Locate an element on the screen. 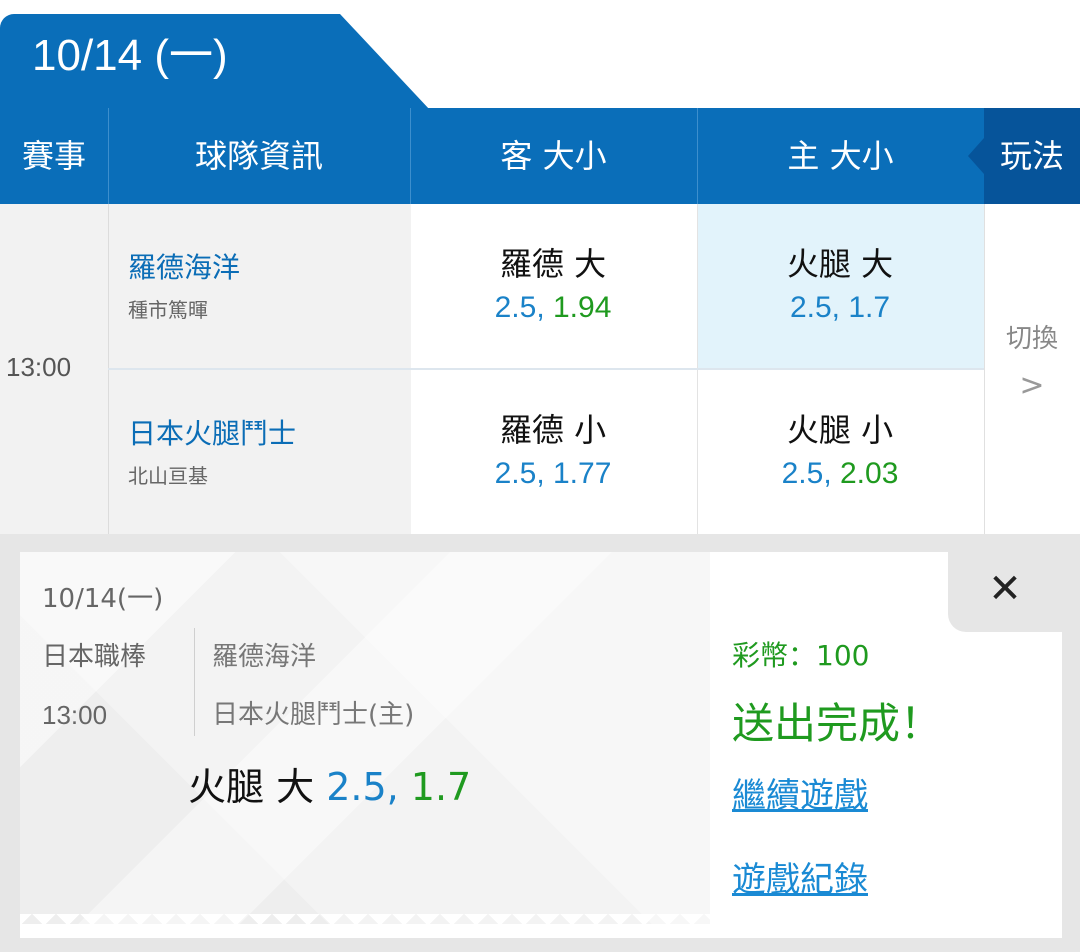 The height and width of the screenshot is (952, 1080). odds-home-under: 火腿 小 2.5, 2.03 is located at coordinates (840, 452).